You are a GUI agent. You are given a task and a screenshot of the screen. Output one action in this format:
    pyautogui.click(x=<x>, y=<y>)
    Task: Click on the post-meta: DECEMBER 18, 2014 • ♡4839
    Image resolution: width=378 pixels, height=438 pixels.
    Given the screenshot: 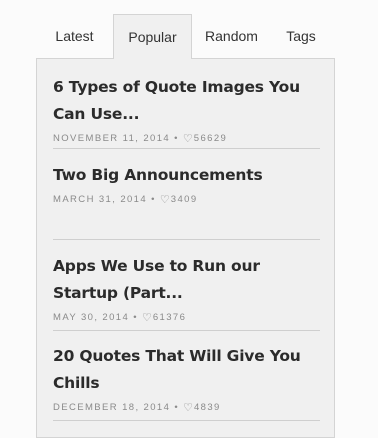 What is the action you would take?
    pyautogui.click(x=186, y=407)
    